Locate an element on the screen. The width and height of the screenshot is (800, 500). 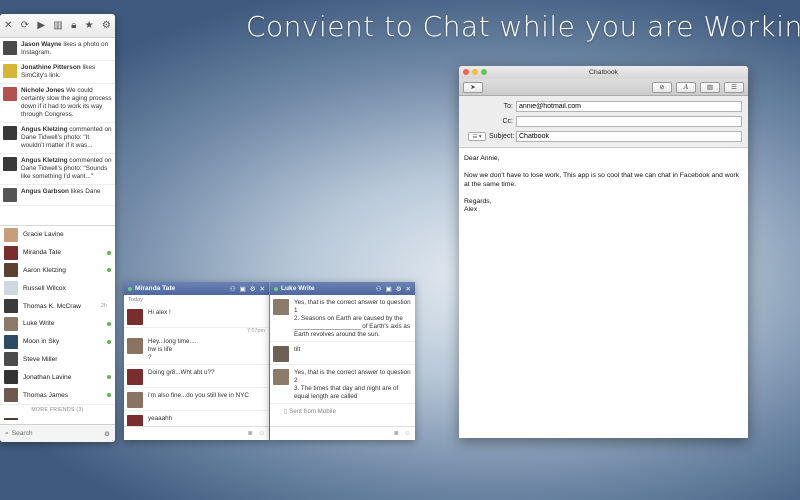
list-icon: ☰ is located at coordinates (734, 87).